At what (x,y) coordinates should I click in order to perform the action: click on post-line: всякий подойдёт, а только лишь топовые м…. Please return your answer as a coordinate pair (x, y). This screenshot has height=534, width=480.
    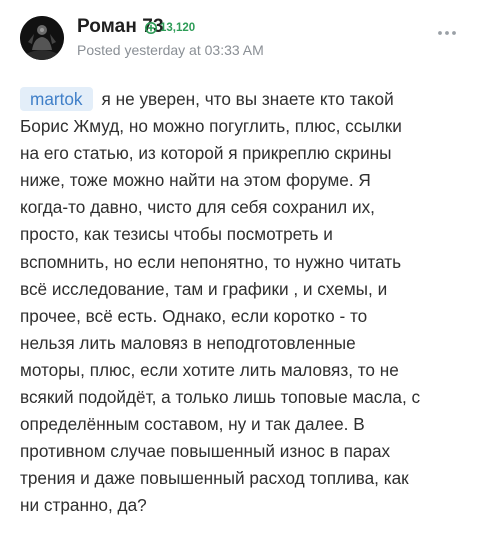
    Looking at the image, I should click on (220, 397).